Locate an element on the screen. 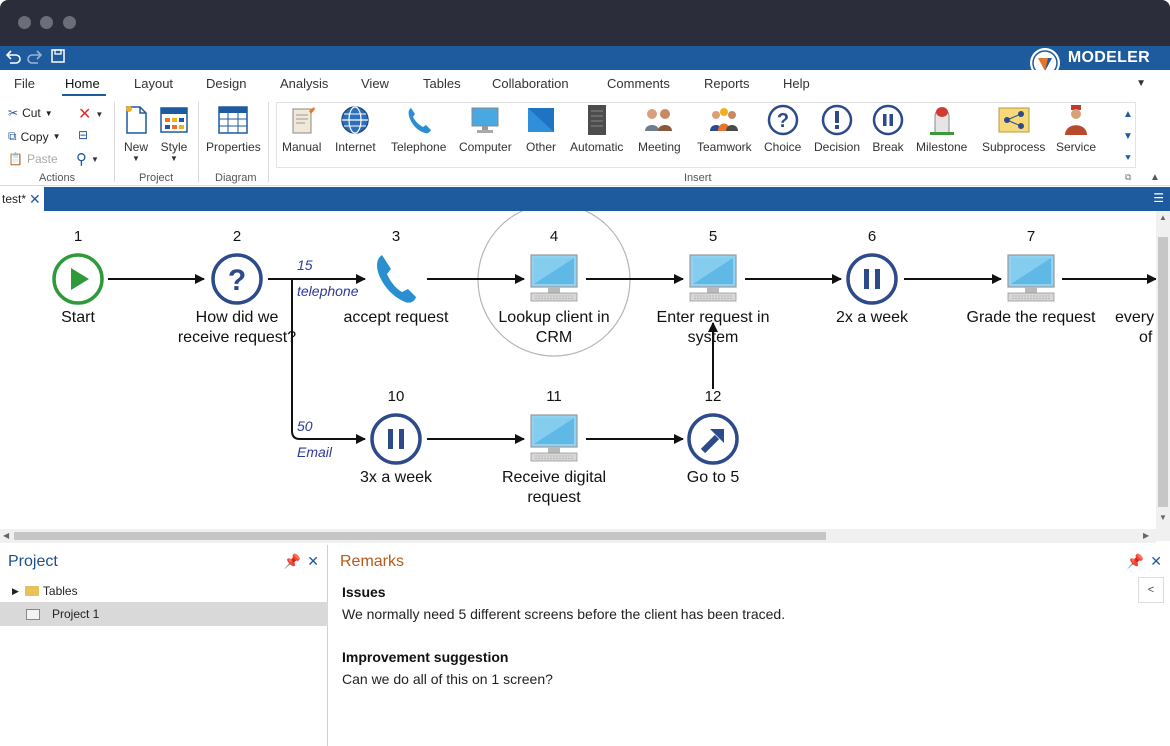 This screenshot has width=1170, height=746. insert-computer: Computer is located at coordinates (485, 129).